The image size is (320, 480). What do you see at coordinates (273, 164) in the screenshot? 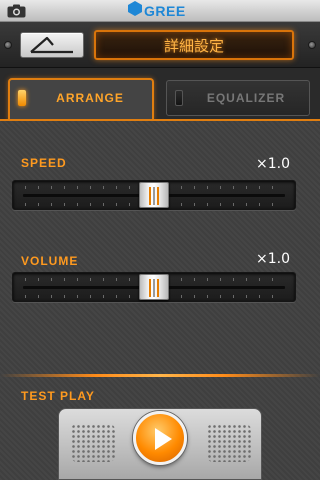
I see `speed-value: ×1.0` at bounding box center [273, 164].